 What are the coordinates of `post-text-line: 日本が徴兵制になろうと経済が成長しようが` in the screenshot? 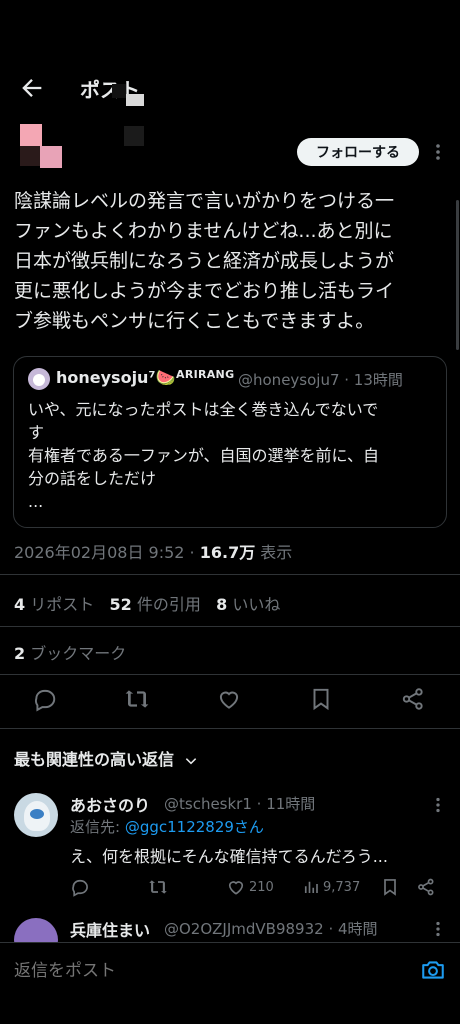 It's located at (204, 261).